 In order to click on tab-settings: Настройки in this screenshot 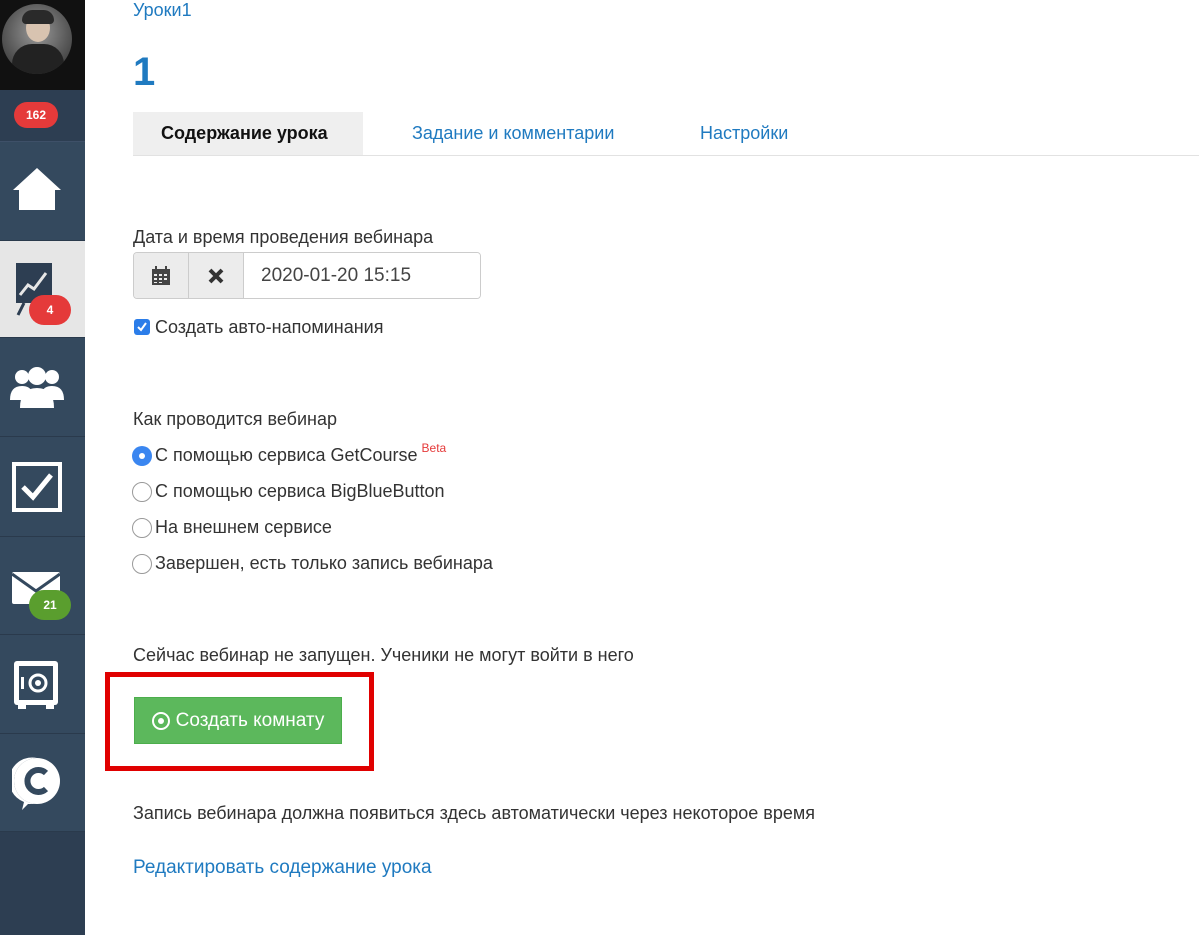, I will do `click(744, 133)`.